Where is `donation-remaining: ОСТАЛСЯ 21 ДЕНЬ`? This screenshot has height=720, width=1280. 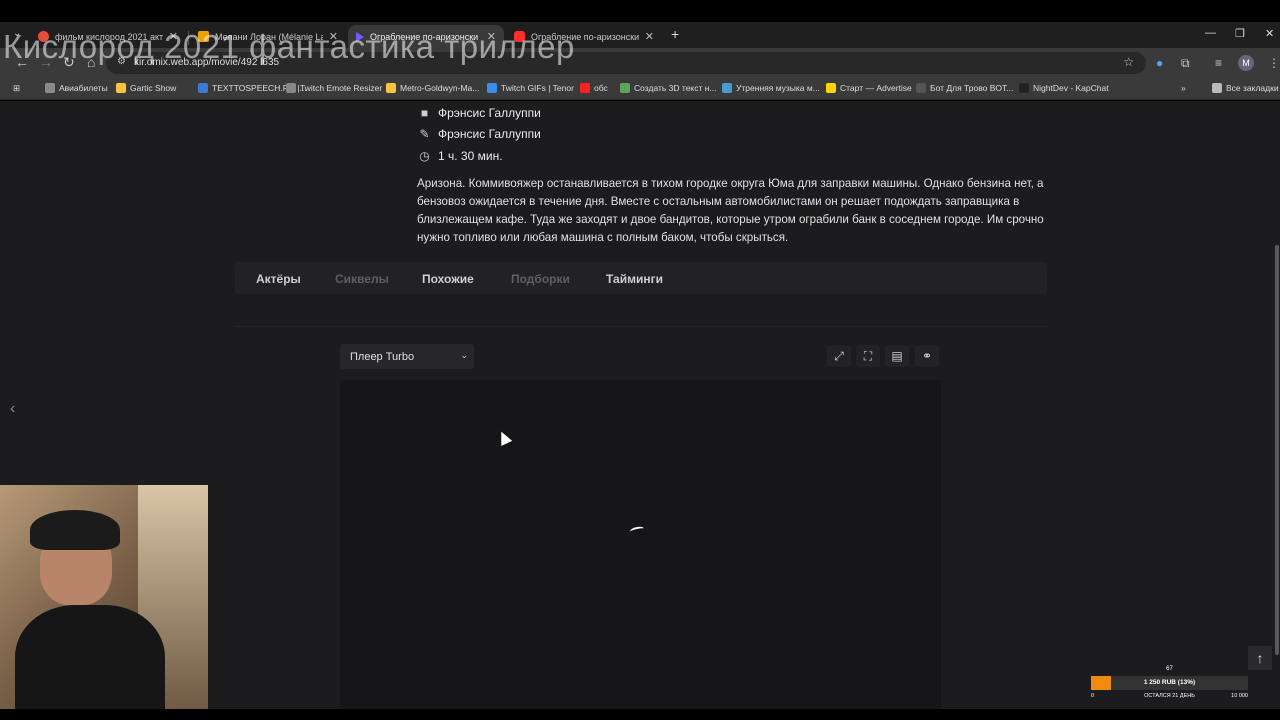 donation-remaining: ОСТАЛСЯ 21 ДЕНЬ is located at coordinates (1169, 696).